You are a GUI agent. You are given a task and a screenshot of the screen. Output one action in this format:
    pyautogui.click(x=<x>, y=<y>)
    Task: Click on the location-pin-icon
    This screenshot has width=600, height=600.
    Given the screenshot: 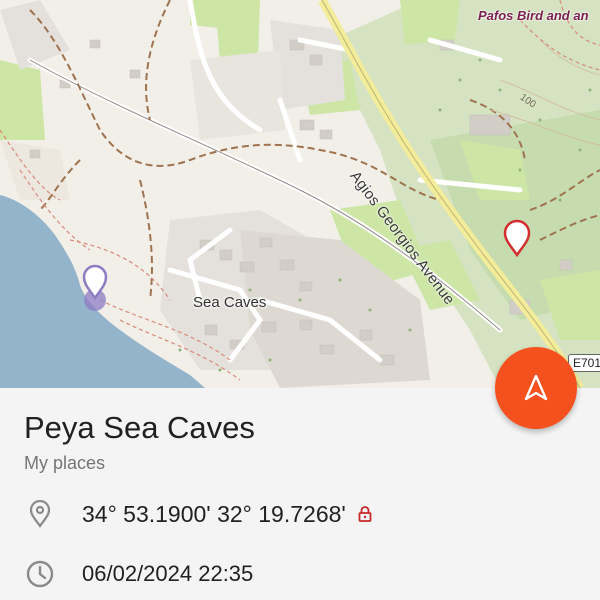 What is the action you would take?
    pyautogui.click(x=40, y=514)
    